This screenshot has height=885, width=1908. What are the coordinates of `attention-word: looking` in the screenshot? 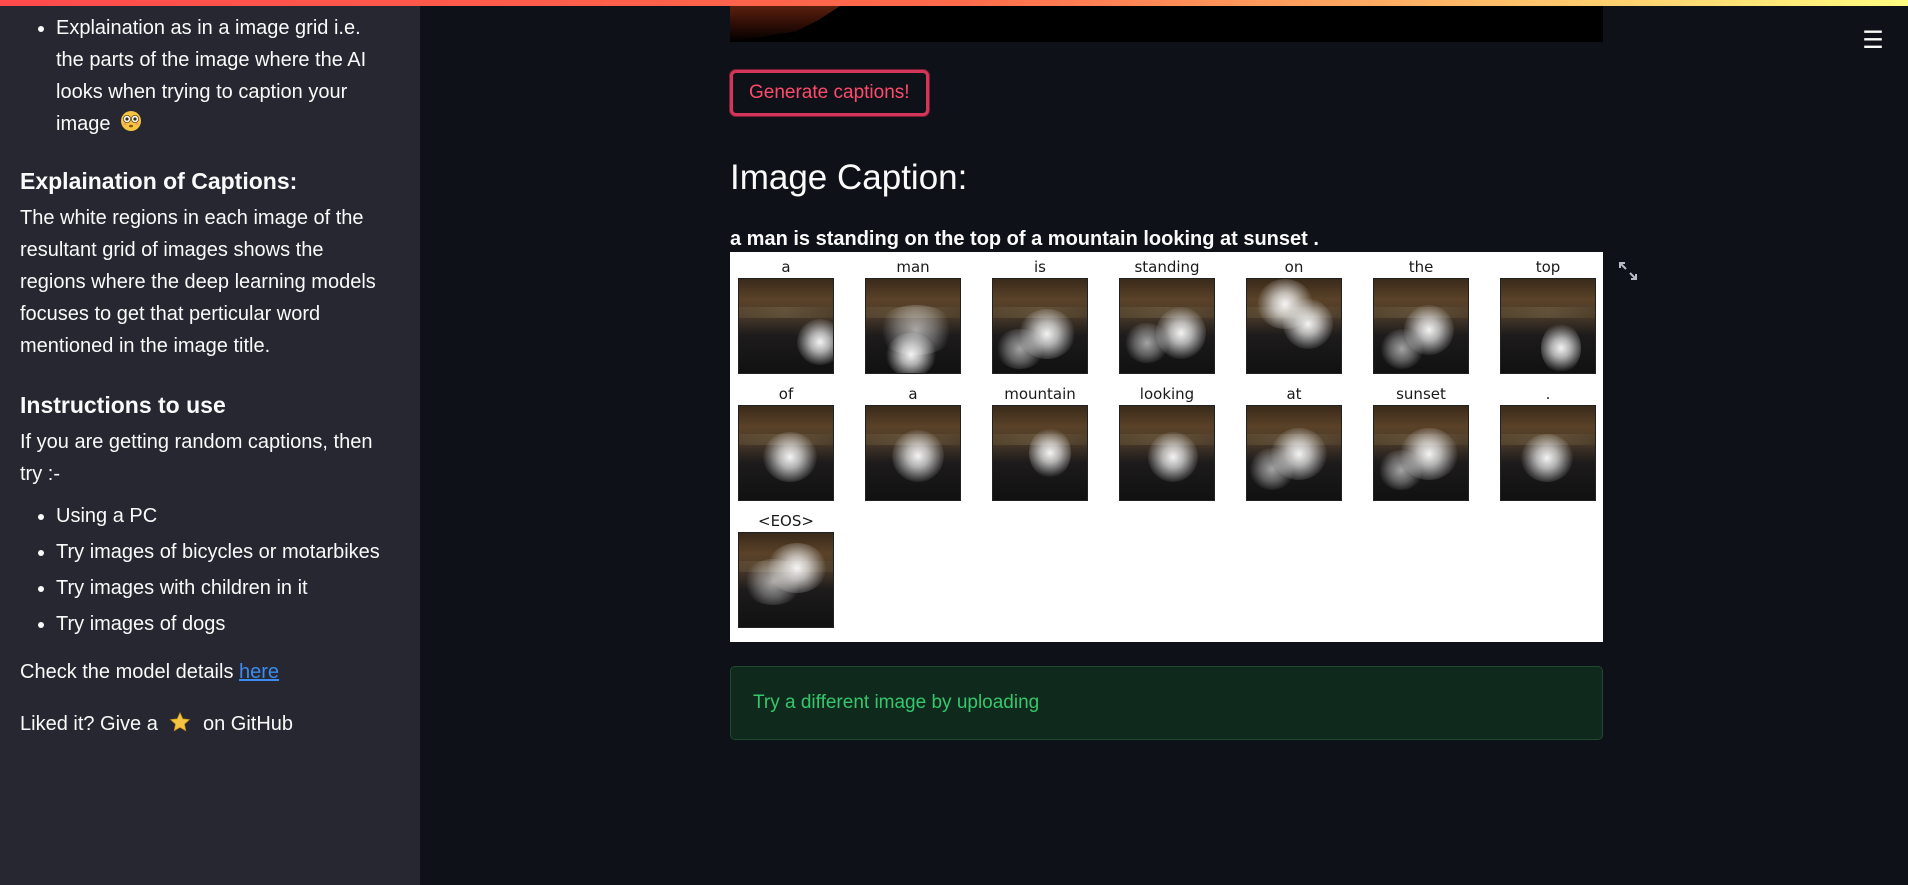 It's located at (1167, 394).